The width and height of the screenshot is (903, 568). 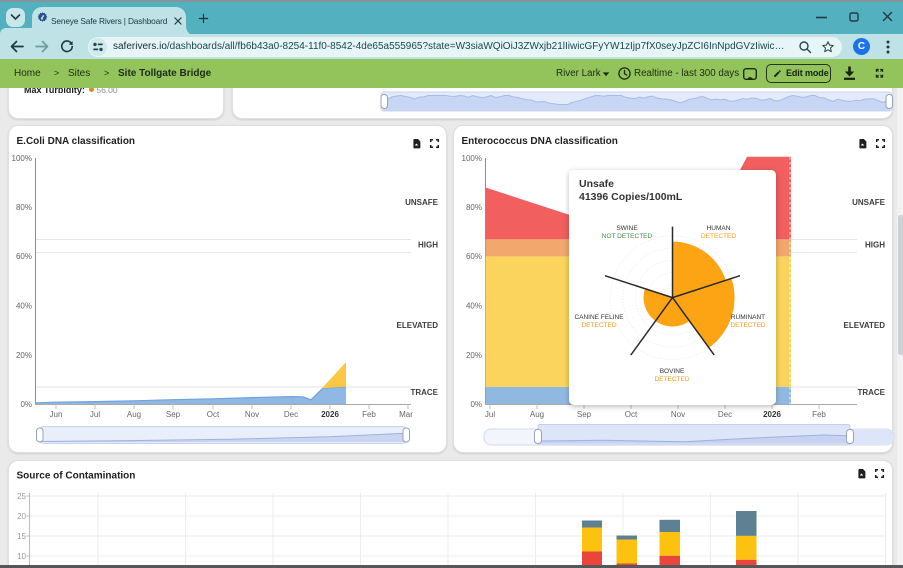 What do you see at coordinates (76, 476) in the screenshot?
I see `svg-text: Source of Contamination` at bounding box center [76, 476].